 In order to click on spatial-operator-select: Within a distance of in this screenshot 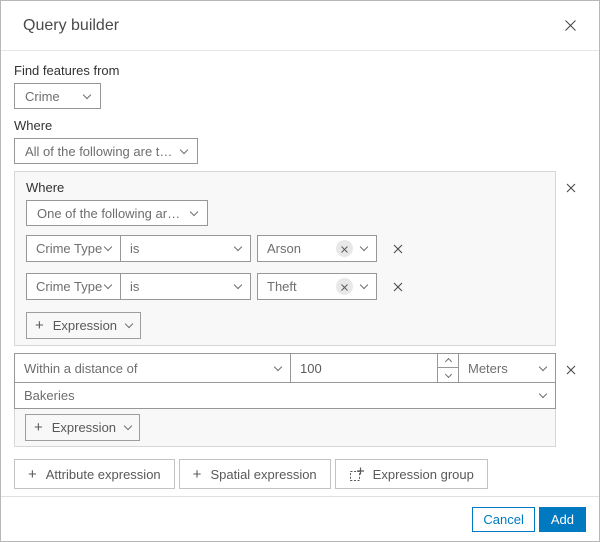, I will do `click(152, 368)`.